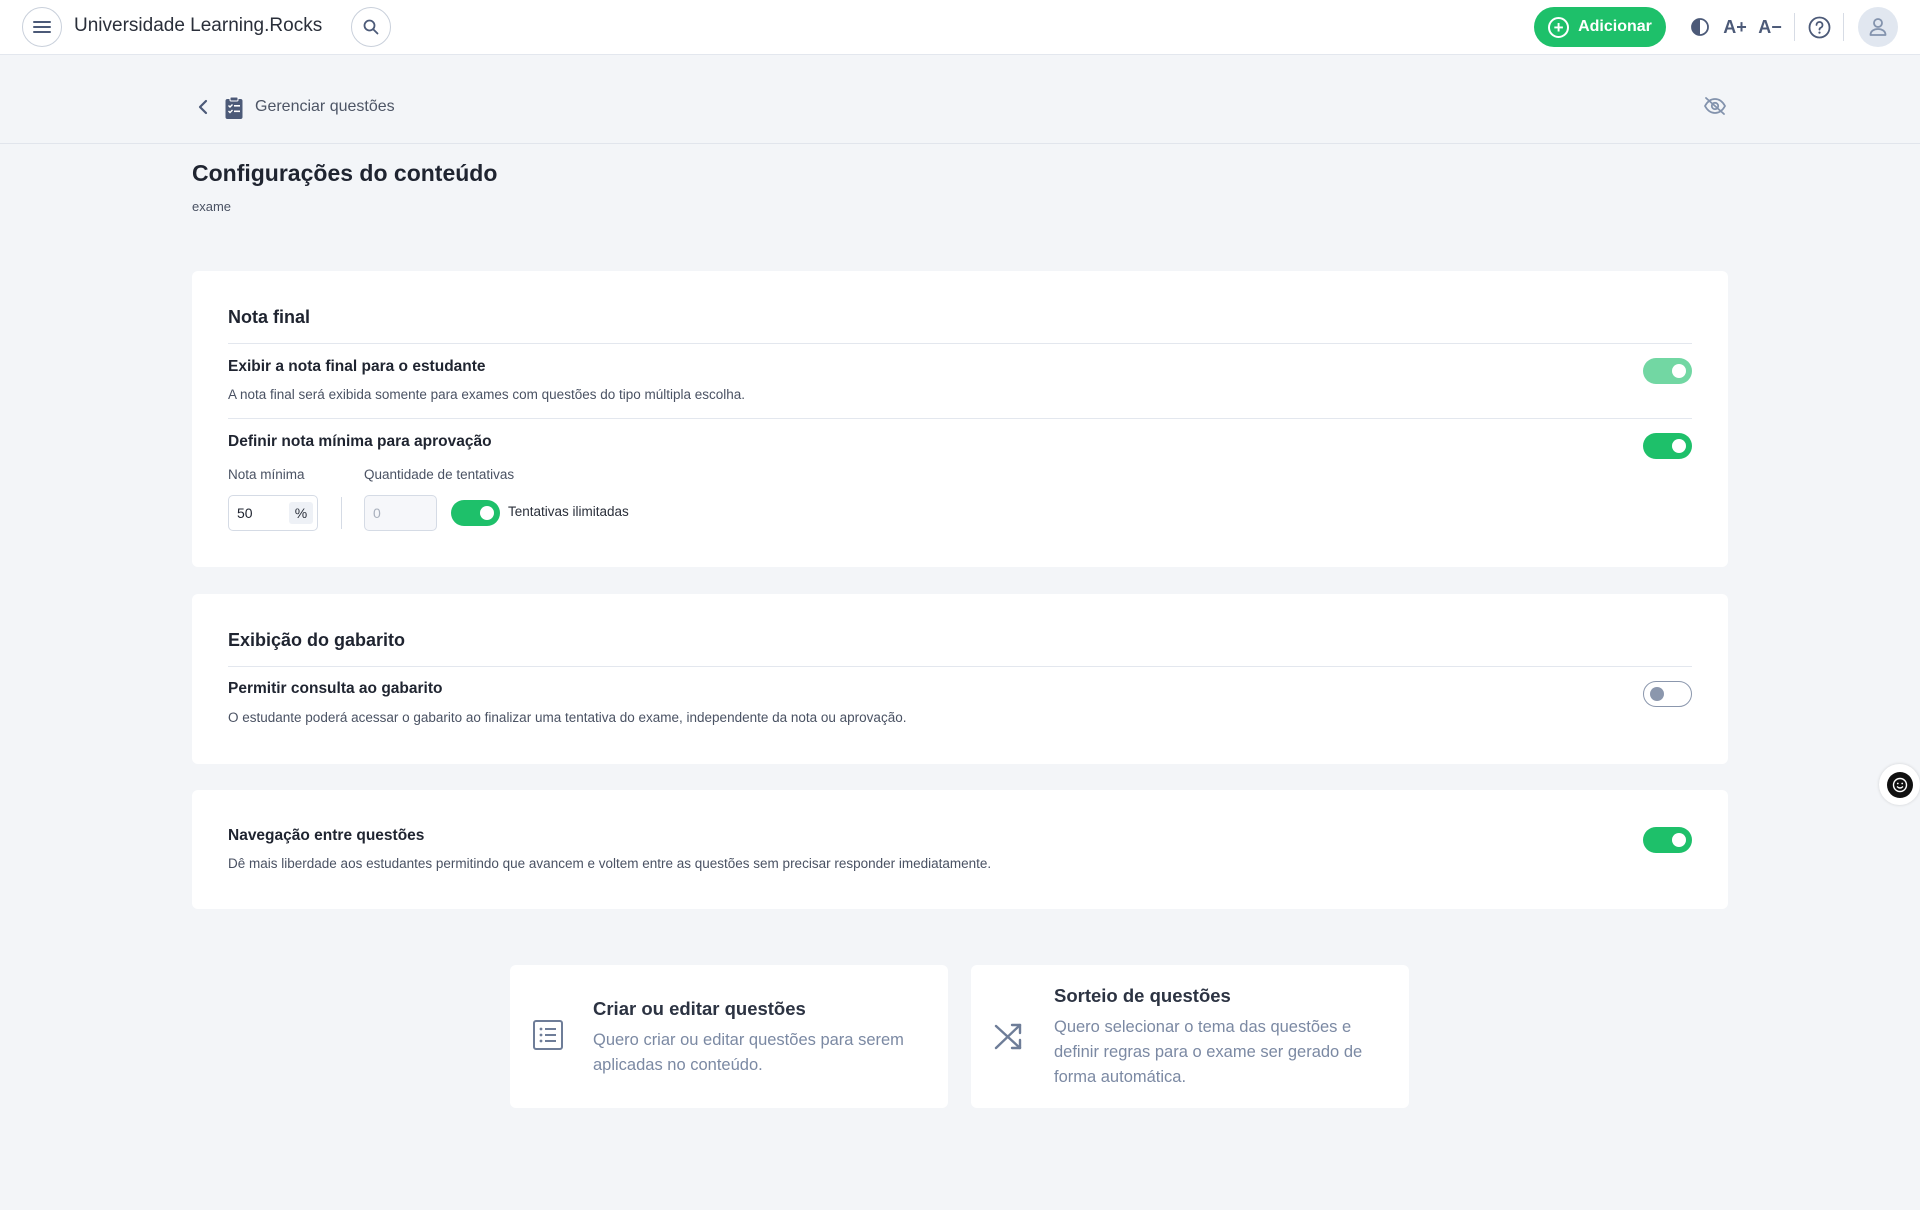 Image resolution: width=1920 pixels, height=1210 pixels. I want to click on tentativas-label: Quantidade de tentativas, so click(439, 474).